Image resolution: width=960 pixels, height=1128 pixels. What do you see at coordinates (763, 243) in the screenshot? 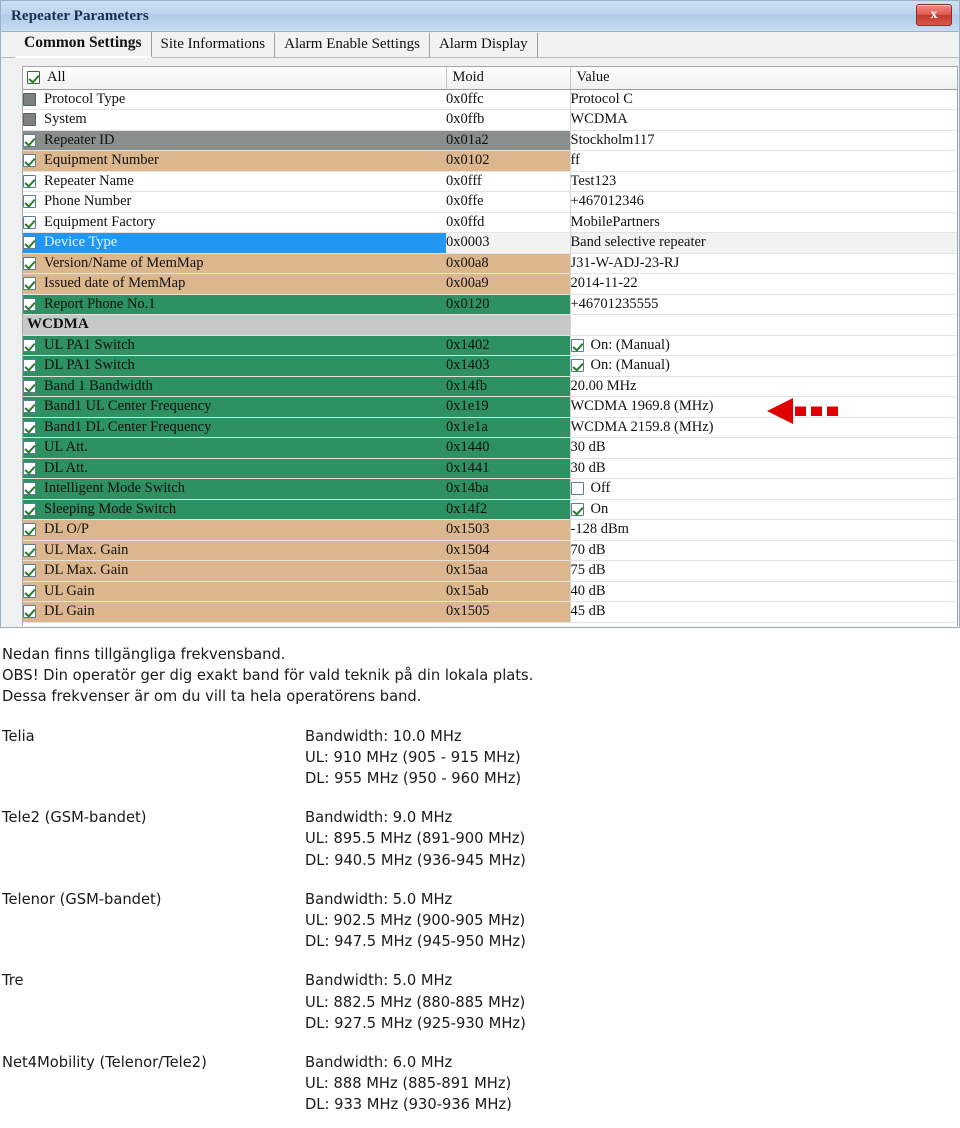
I see `cell-value: Band selective repeater` at bounding box center [763, 243].